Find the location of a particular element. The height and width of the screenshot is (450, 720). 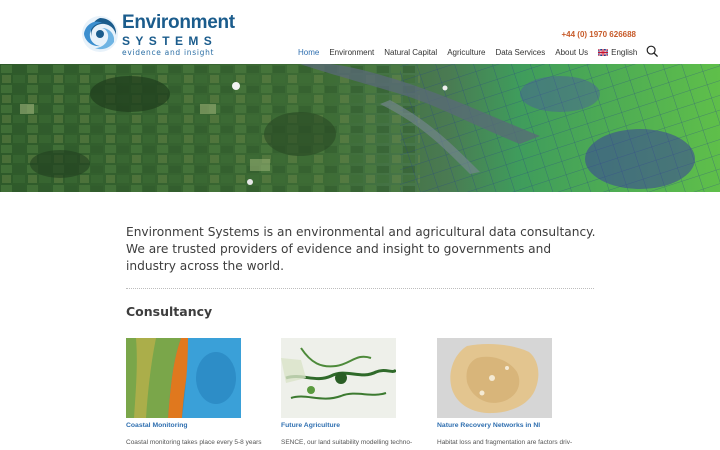

nature-recovery-map-image is located at coordinates (494, 378).